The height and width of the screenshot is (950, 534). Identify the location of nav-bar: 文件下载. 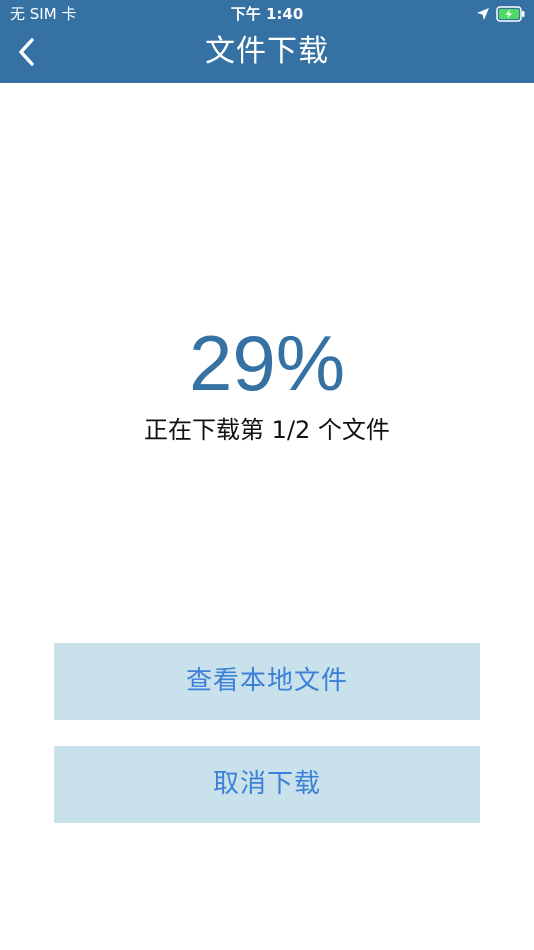
(267, 55).